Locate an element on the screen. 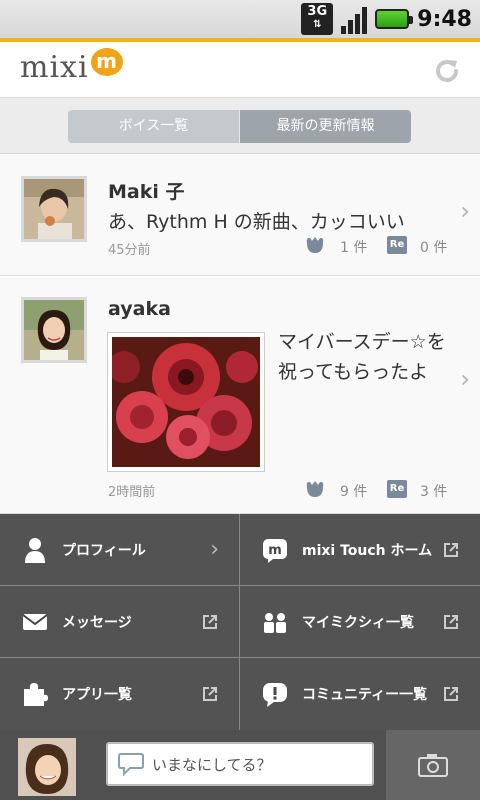 The height and width of the screenshot is (800, 480). menu-apps: アプリ一覧 is located at coordinates (120, 694).